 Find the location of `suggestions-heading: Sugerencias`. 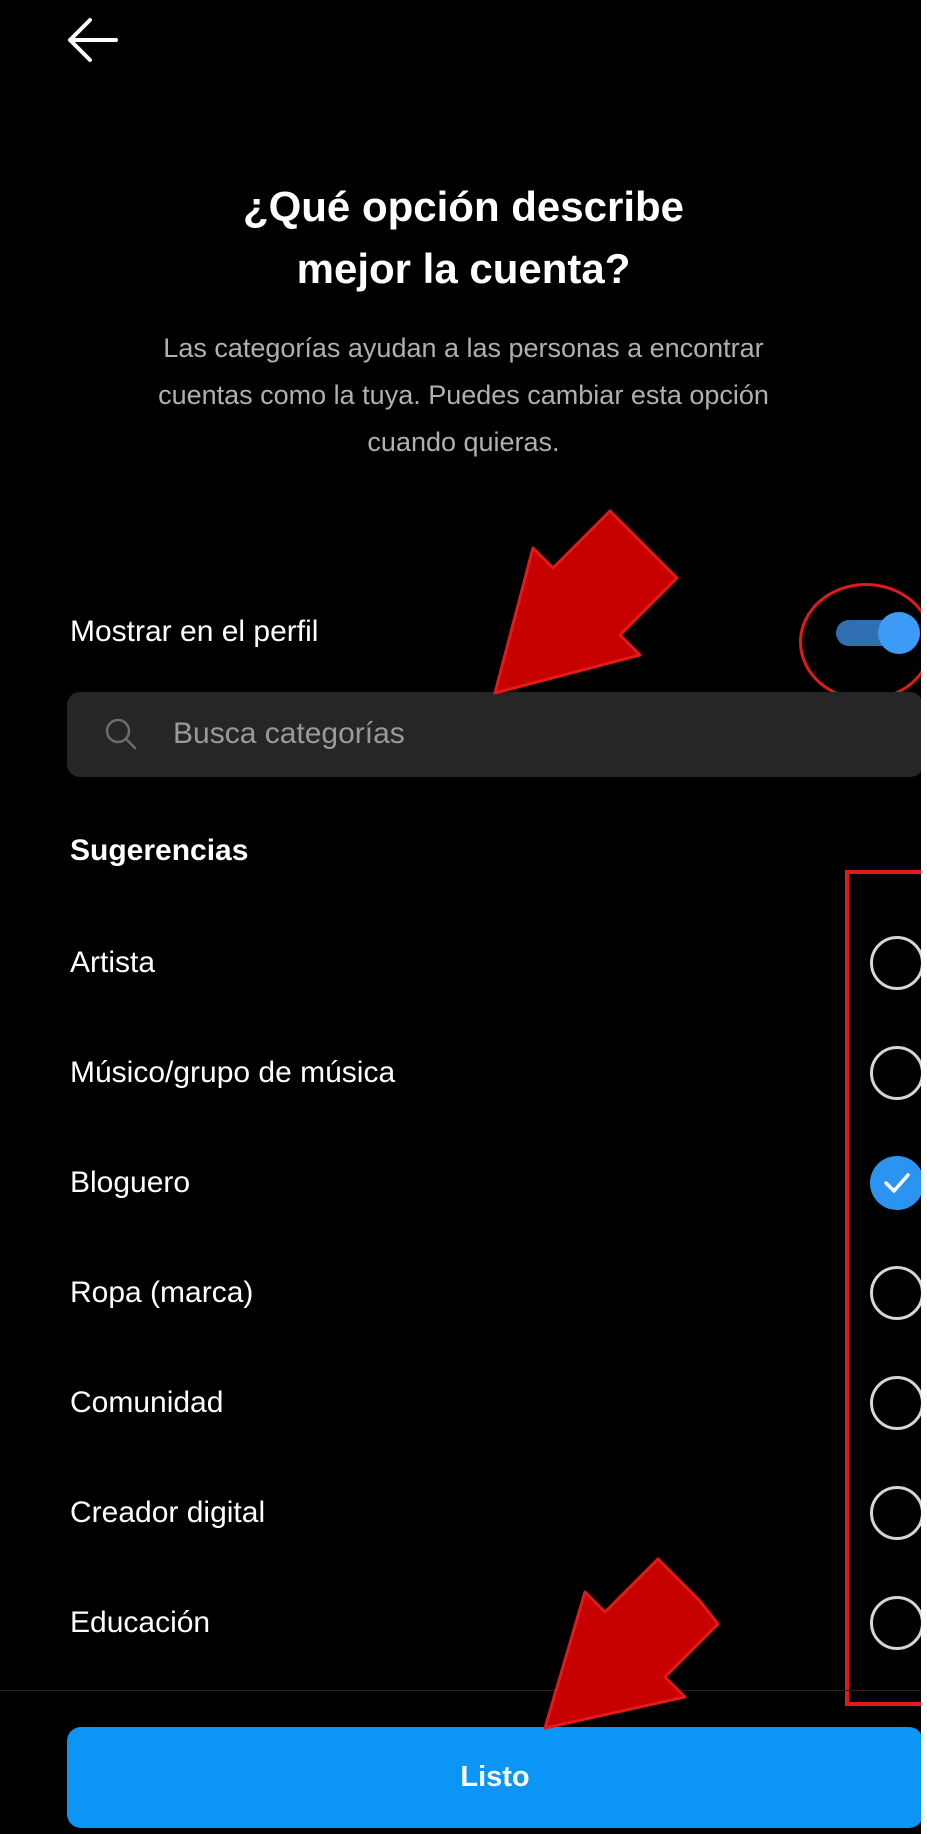

suggestions-heading: Sugerencias is located at coordinates (159, 850).